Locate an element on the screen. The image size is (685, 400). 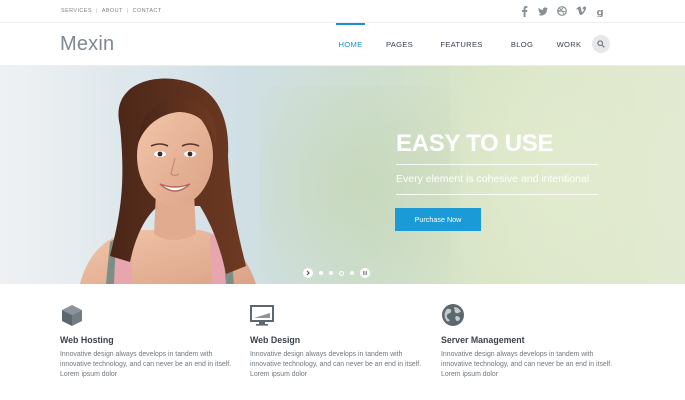
search-button is located at coordinates (601, 44).